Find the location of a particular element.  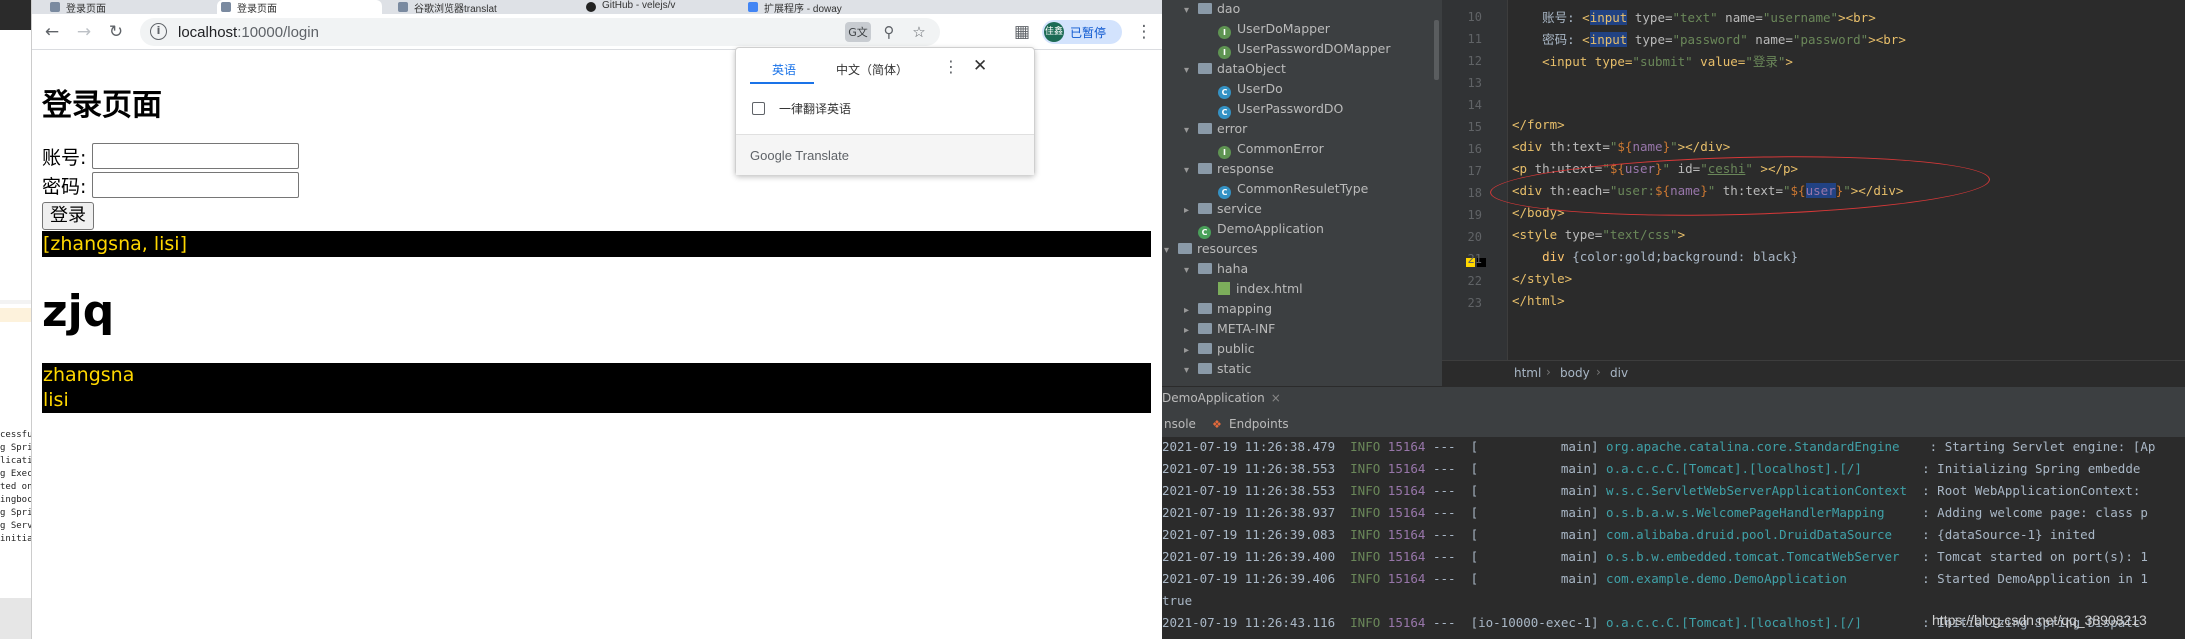

tree-item: ▸ mapping is located at coordinates (1228, 311).